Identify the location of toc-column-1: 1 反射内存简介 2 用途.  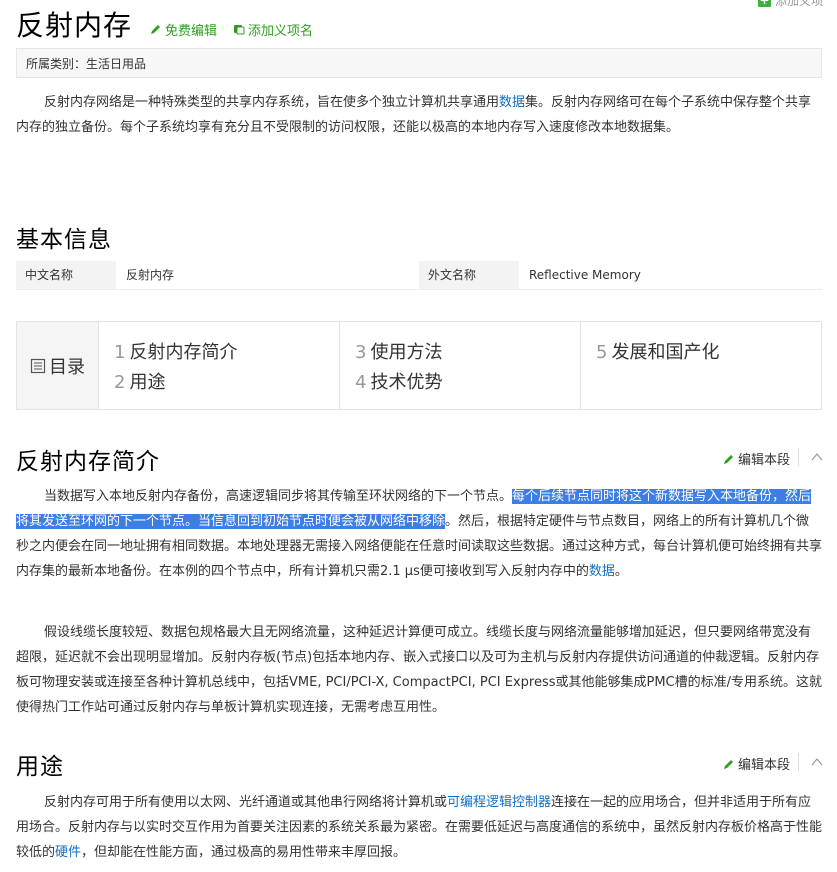
(219, 365).